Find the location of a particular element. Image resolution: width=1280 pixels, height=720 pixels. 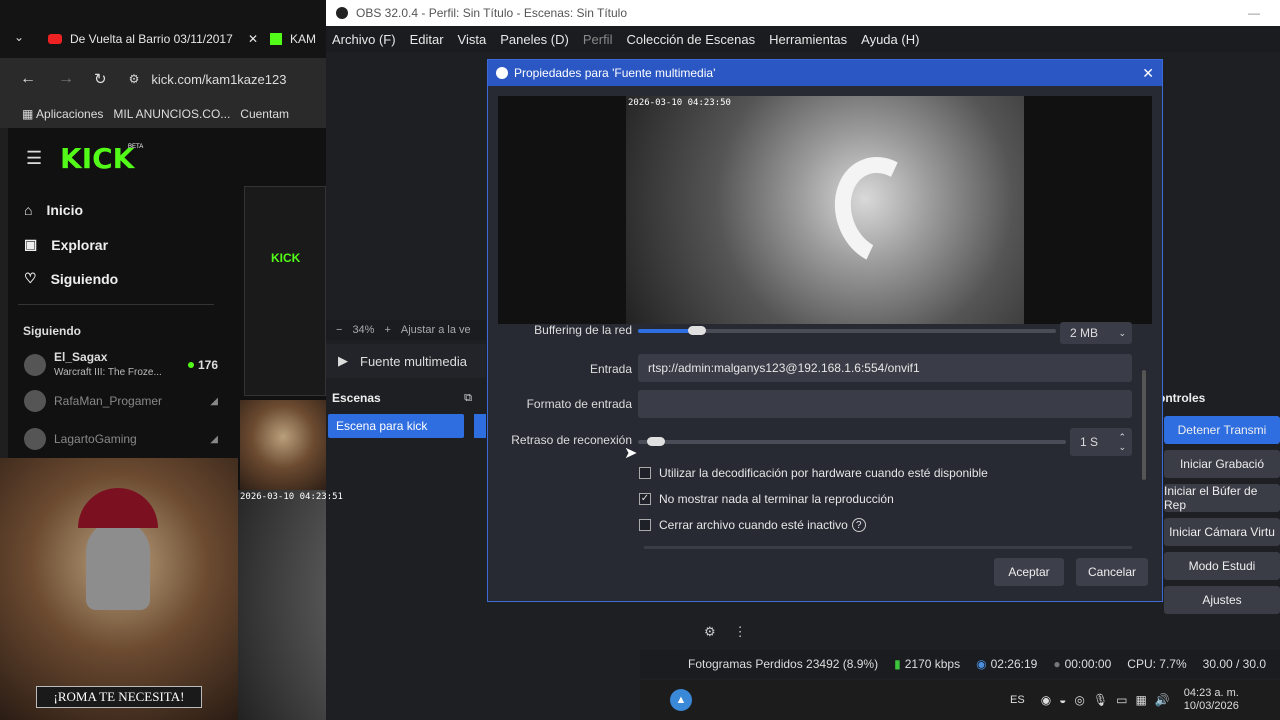

format-label: Formato de entrada is located at coordinates (579, 404).